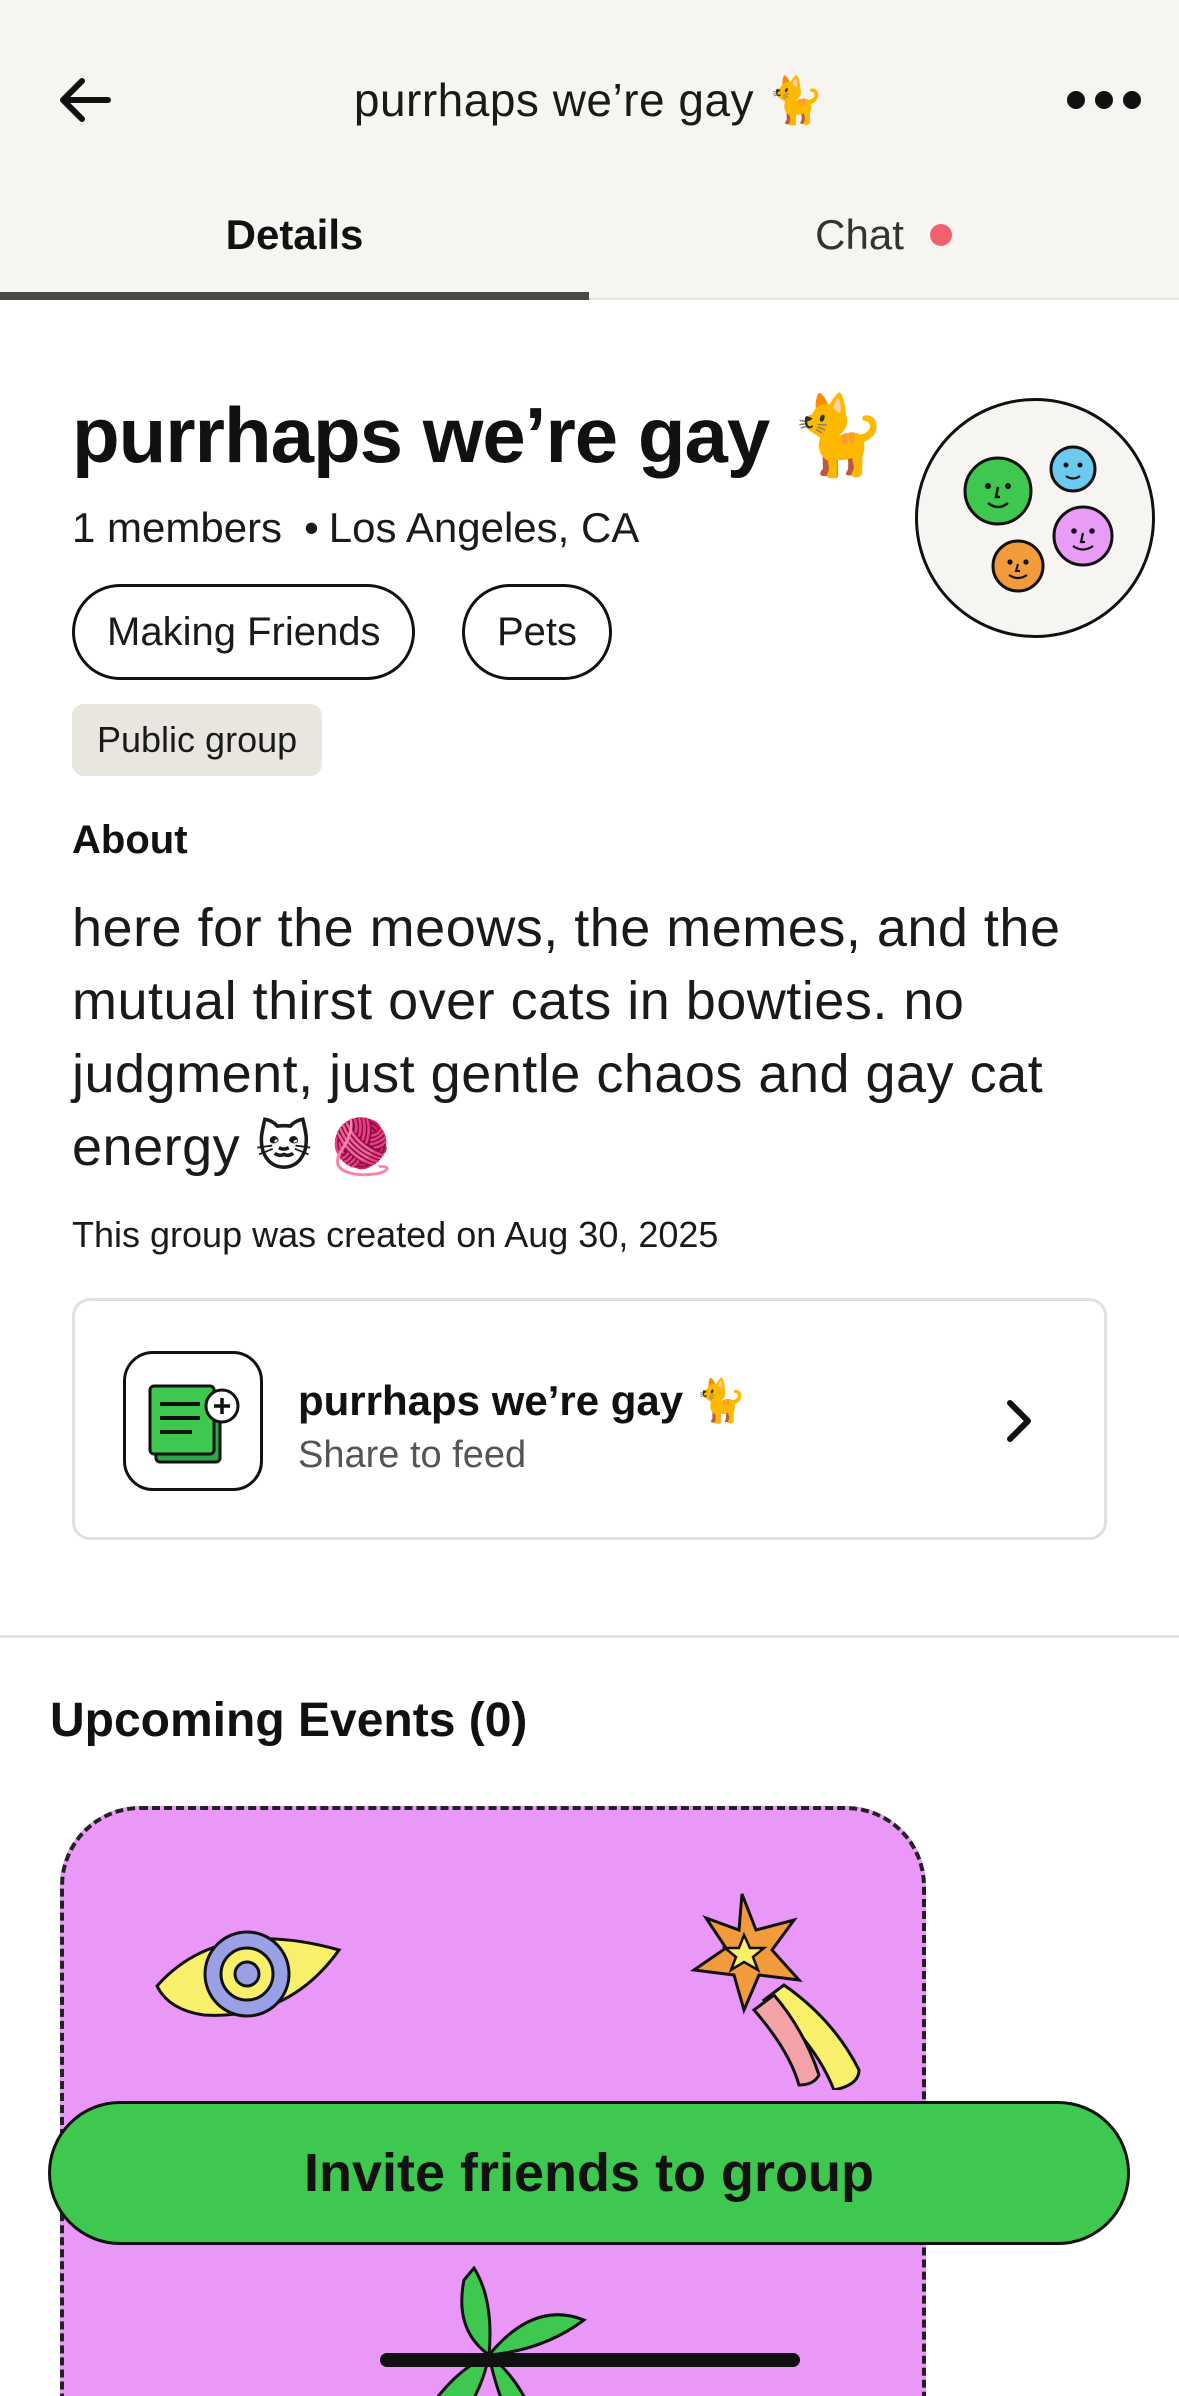 The width and height of the screenshot is (1179, 2396). I want to click on faces-icon, so click(1038, 519).